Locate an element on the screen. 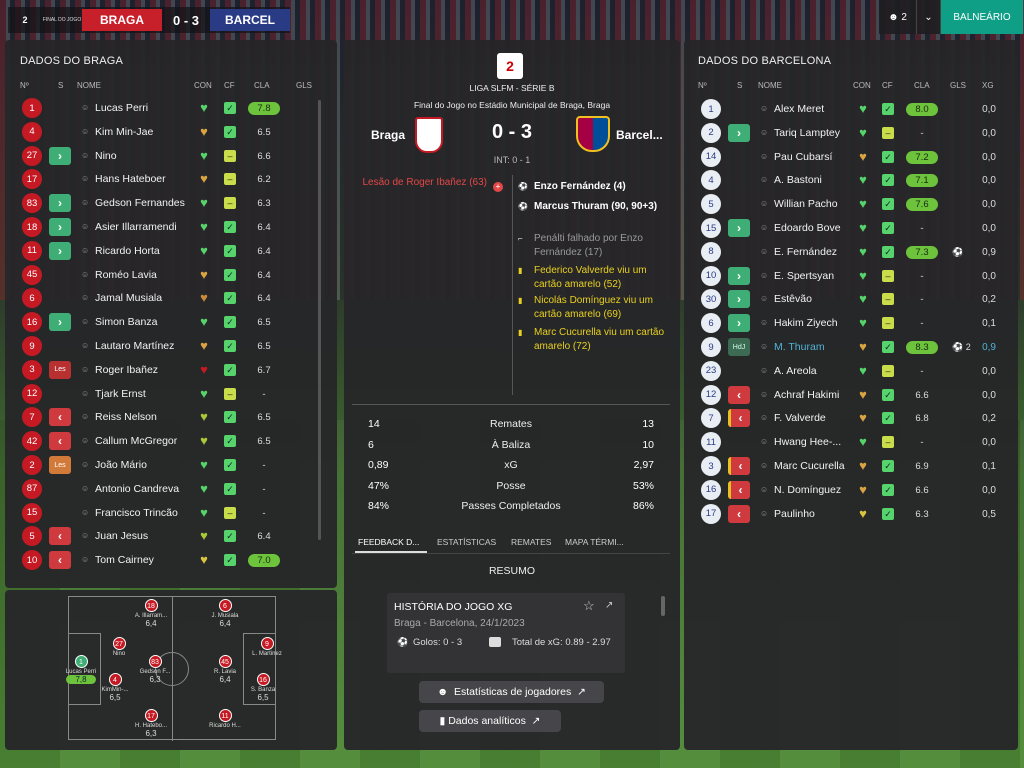 The width and height of the screenshot is (1024, 768). dressing-room-button: BALNEÁRIO is located at coordinates (982, 17).